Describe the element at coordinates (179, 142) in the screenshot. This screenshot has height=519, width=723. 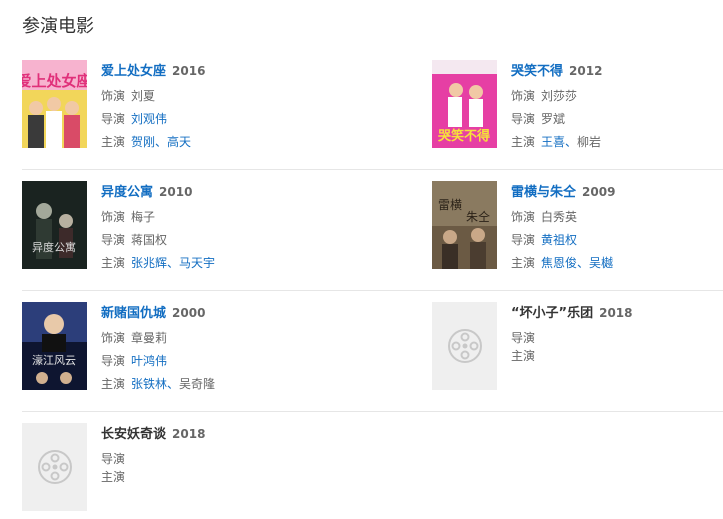
I see `star-link: 高天` at that location.